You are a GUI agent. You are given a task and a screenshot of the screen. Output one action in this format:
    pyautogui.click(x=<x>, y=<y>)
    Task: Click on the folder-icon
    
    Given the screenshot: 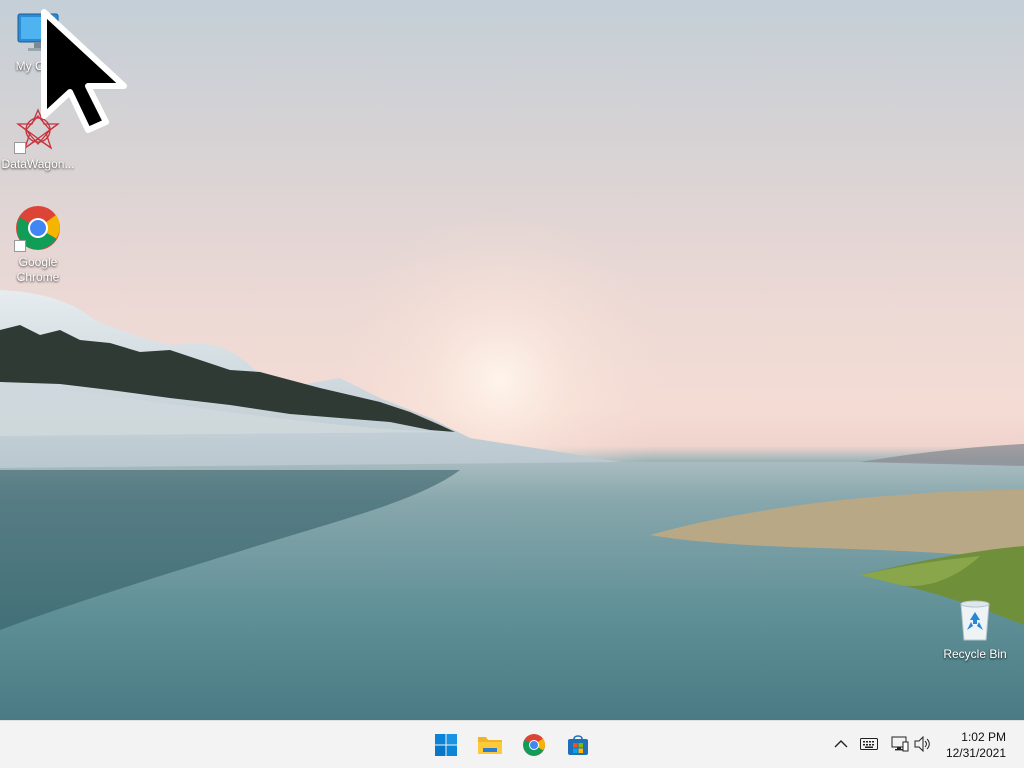 What is the action you would take?
    pyautogui.click(x=490, y=745)
    